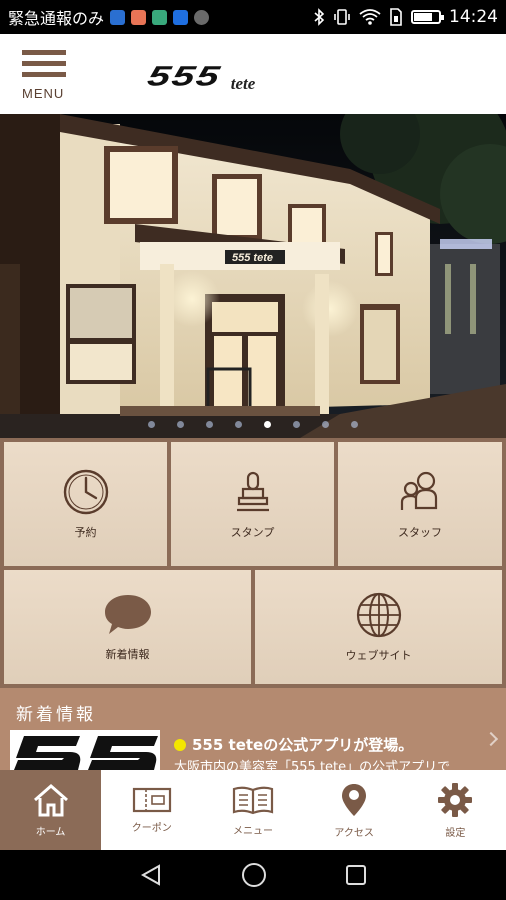  I want to click on message-app-icon, so click(118, 17).